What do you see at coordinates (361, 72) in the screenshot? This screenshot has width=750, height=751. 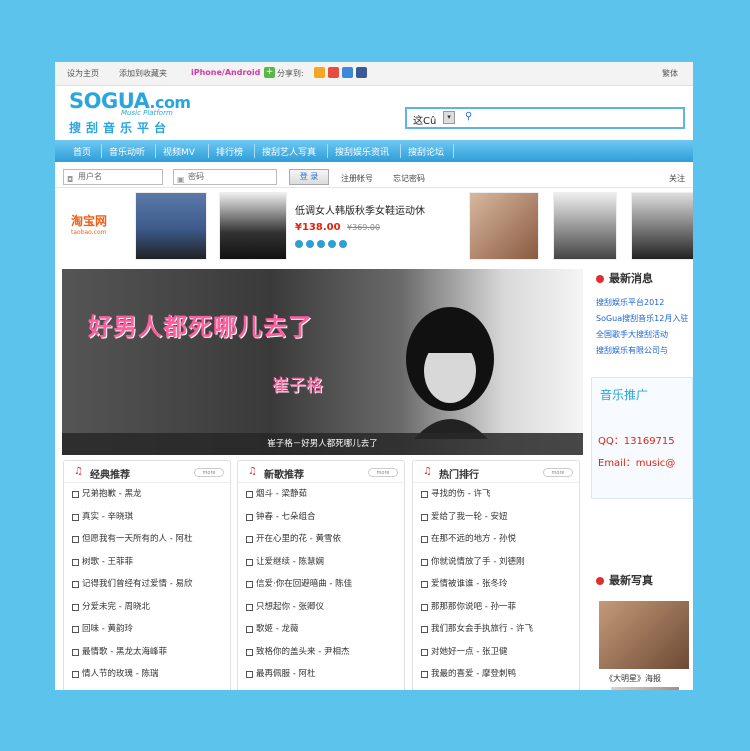 I see `facebook-share-icon` at bounding box center [361, 72].